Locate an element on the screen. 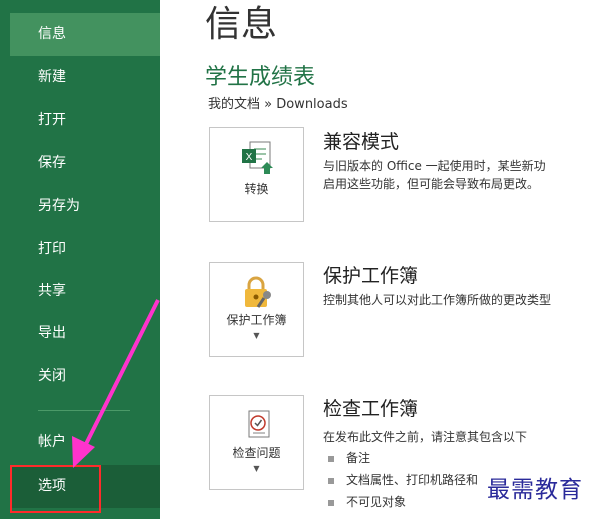 This screenshot has width=610, height=519. options-highlight-box is located at coordinates (55, 489).